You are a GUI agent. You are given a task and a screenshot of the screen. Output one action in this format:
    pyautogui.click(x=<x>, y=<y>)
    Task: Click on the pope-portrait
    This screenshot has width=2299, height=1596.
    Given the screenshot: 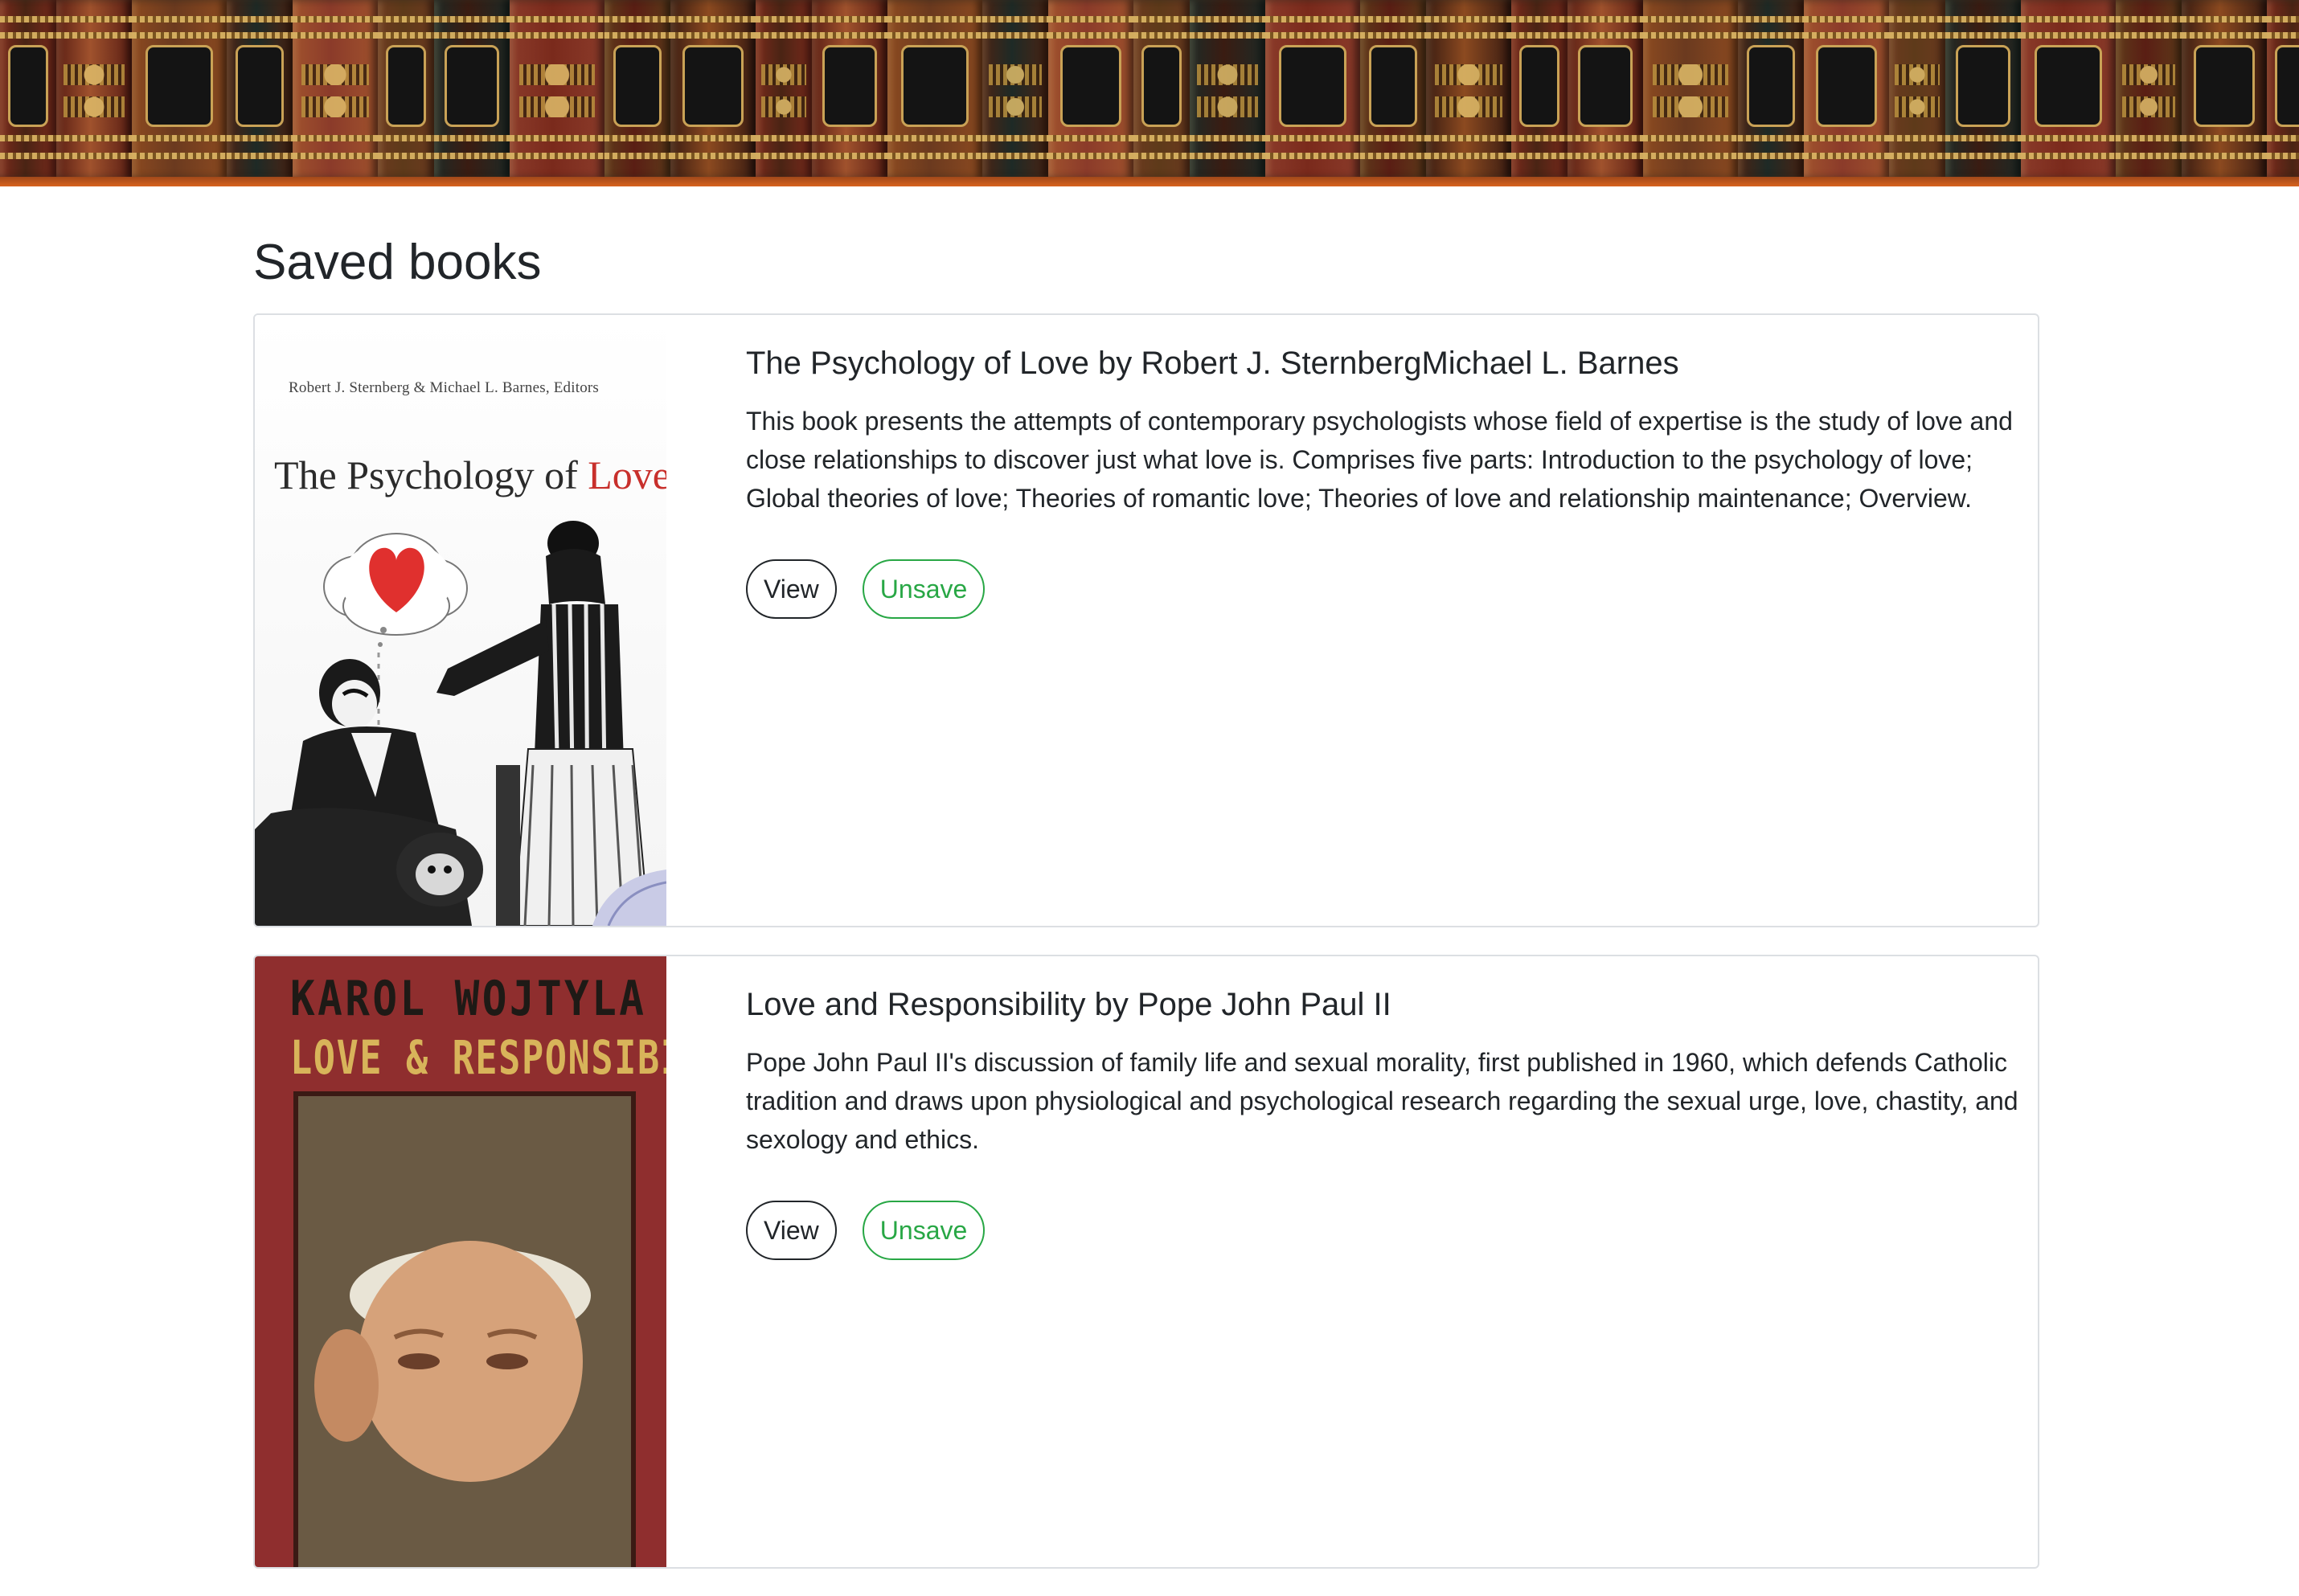 What is the action you would take?
    pyautogui.click(x=464, y=1331)
    